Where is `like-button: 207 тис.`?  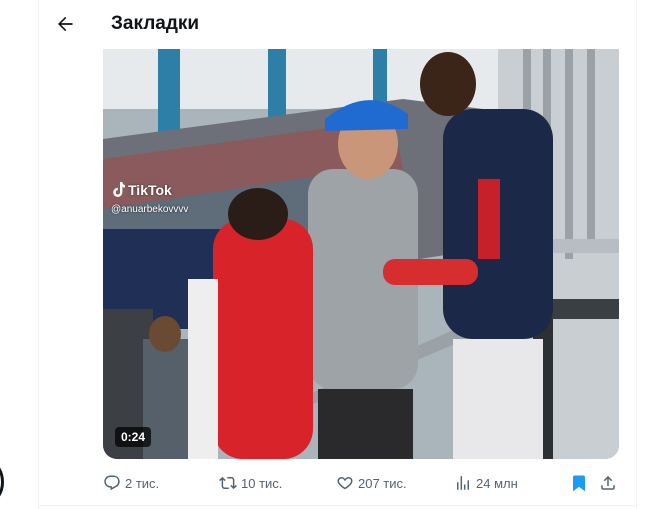
like-button: 207 тис. is located at coordinates (371, 483).